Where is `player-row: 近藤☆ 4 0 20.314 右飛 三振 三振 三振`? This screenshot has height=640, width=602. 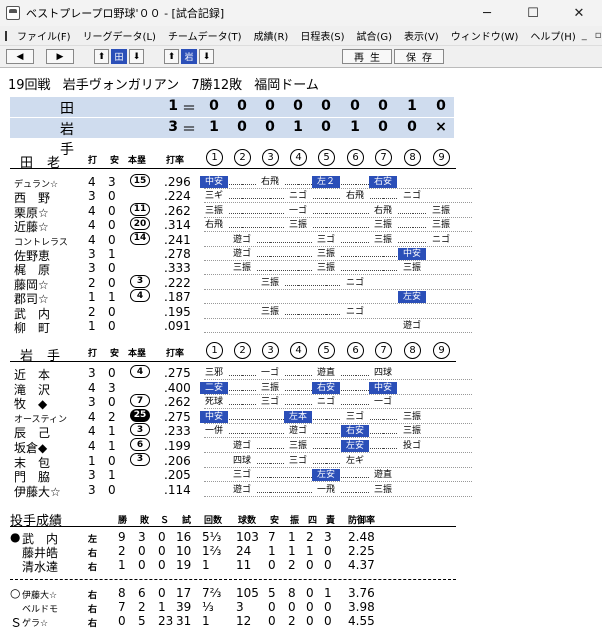 player-row: 近藤☆ 4 0 20.314 右飛 三振 三振 三振 is located at coordinates (243, 225).